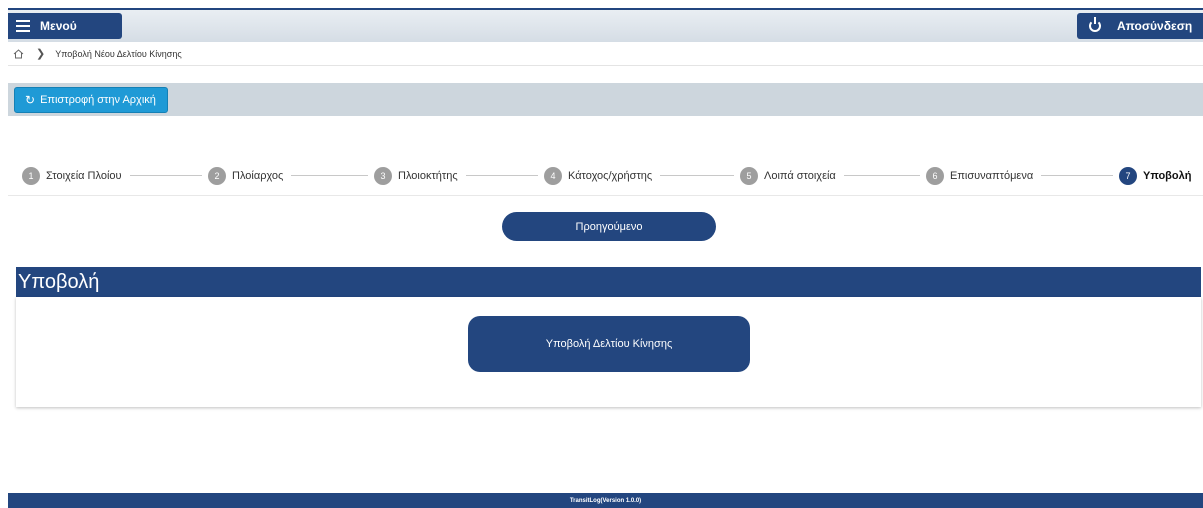  What do you see at coordinates (553, 176) in the screenshot?
I see `step-number: 4` at bounding box center [553, 176].